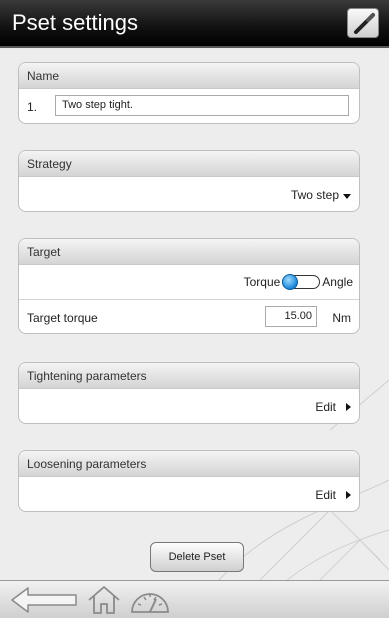 Image resolution: width=389 pixels, height=618 pixels. I want to click on target-torque-label: Target torque, so click(62, 318).